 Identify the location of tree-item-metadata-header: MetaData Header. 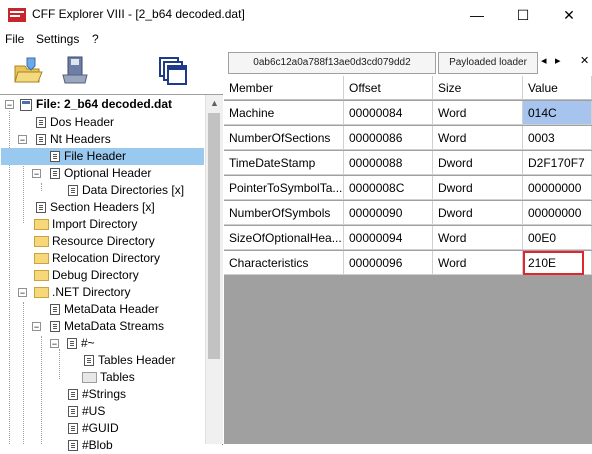
(104, 309).